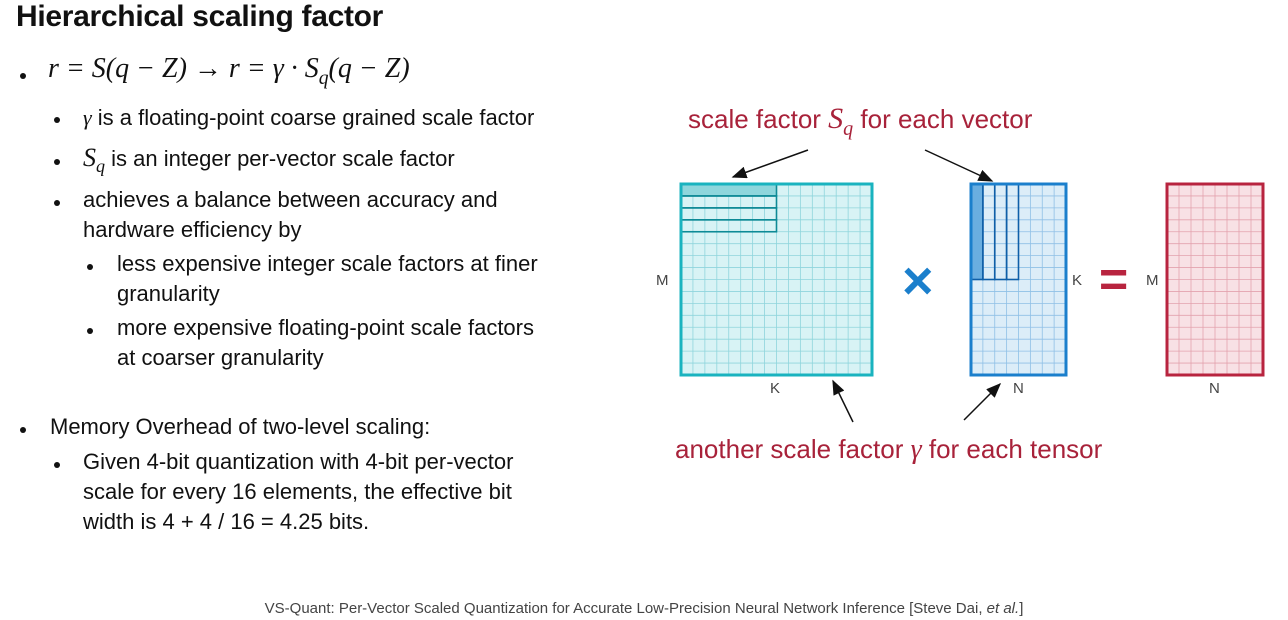 The image size is (1288, 620). I want to click on highlighted-row-vector, so click(729, 190).